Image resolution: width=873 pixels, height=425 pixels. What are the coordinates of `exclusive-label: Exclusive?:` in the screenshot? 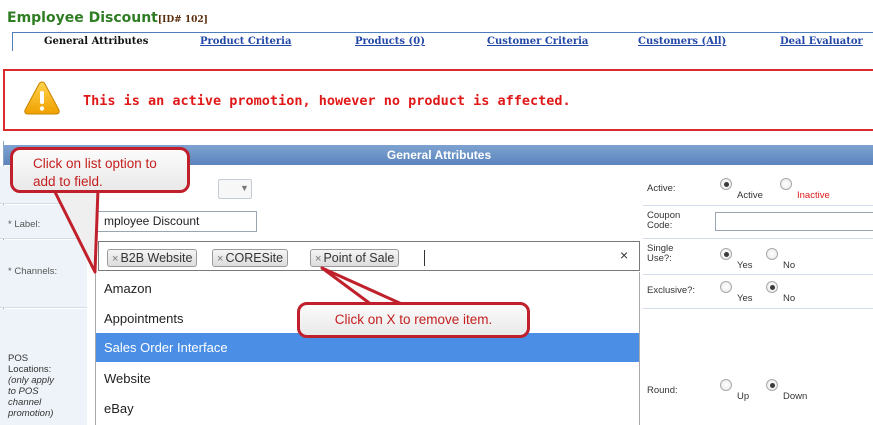 It's located at (671, 290).